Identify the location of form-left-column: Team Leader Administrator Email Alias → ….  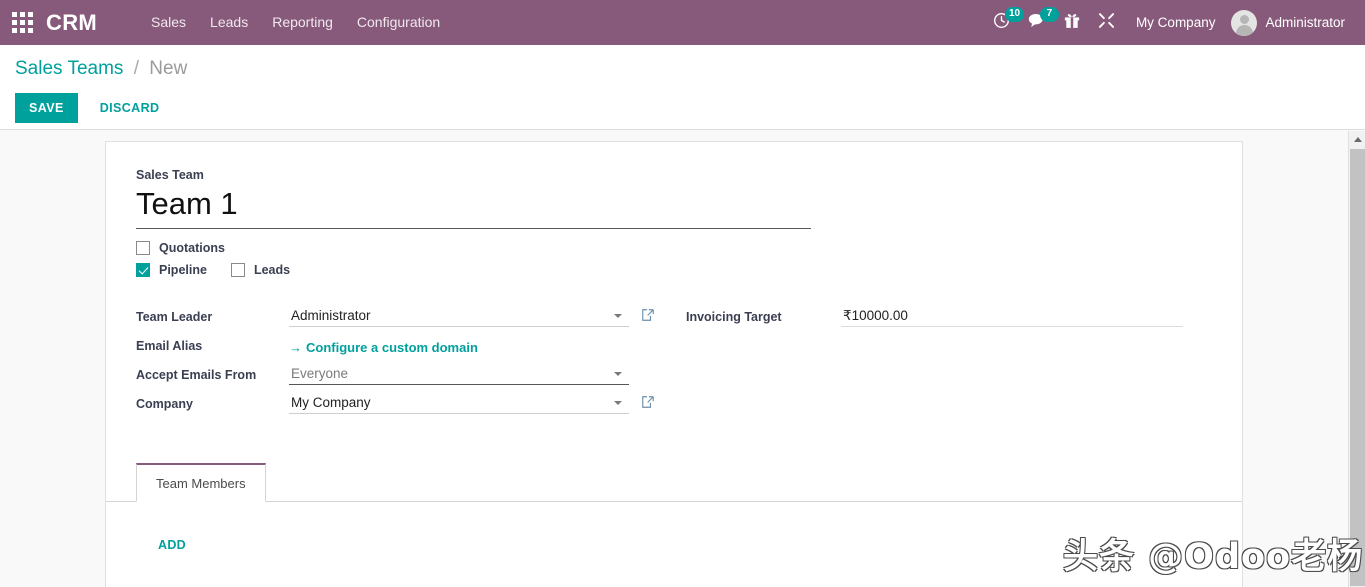
(405, 361).